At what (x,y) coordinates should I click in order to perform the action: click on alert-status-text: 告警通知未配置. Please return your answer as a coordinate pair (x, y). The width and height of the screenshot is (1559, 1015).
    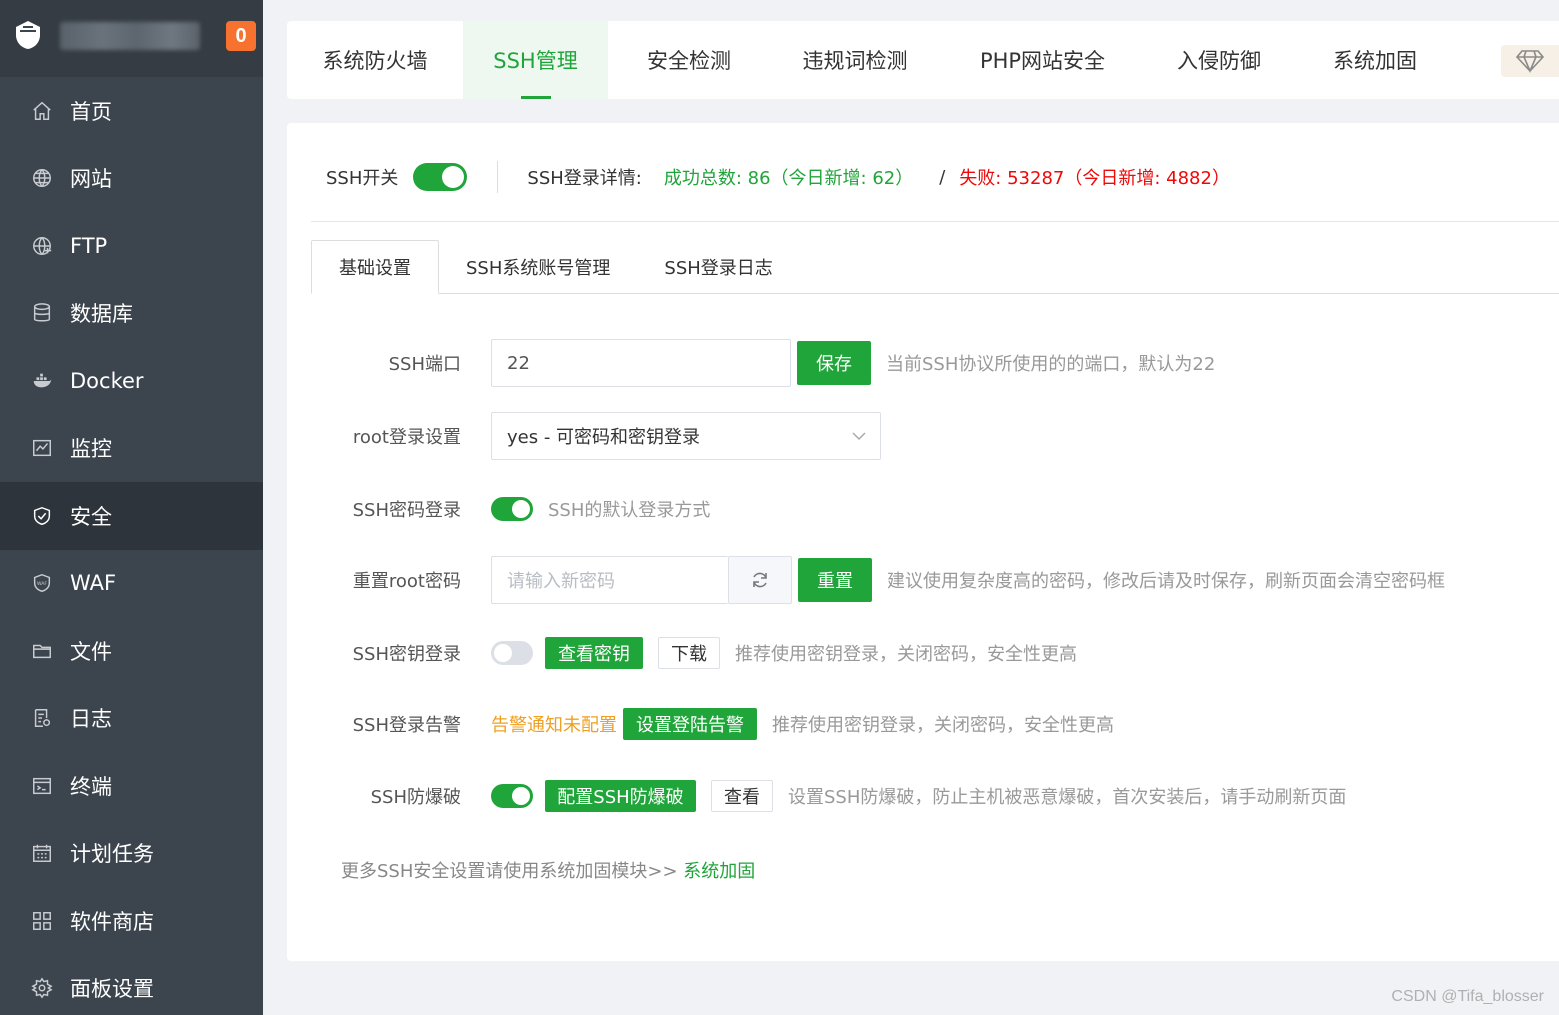
    Looking at the image, I should click on (554, 725).